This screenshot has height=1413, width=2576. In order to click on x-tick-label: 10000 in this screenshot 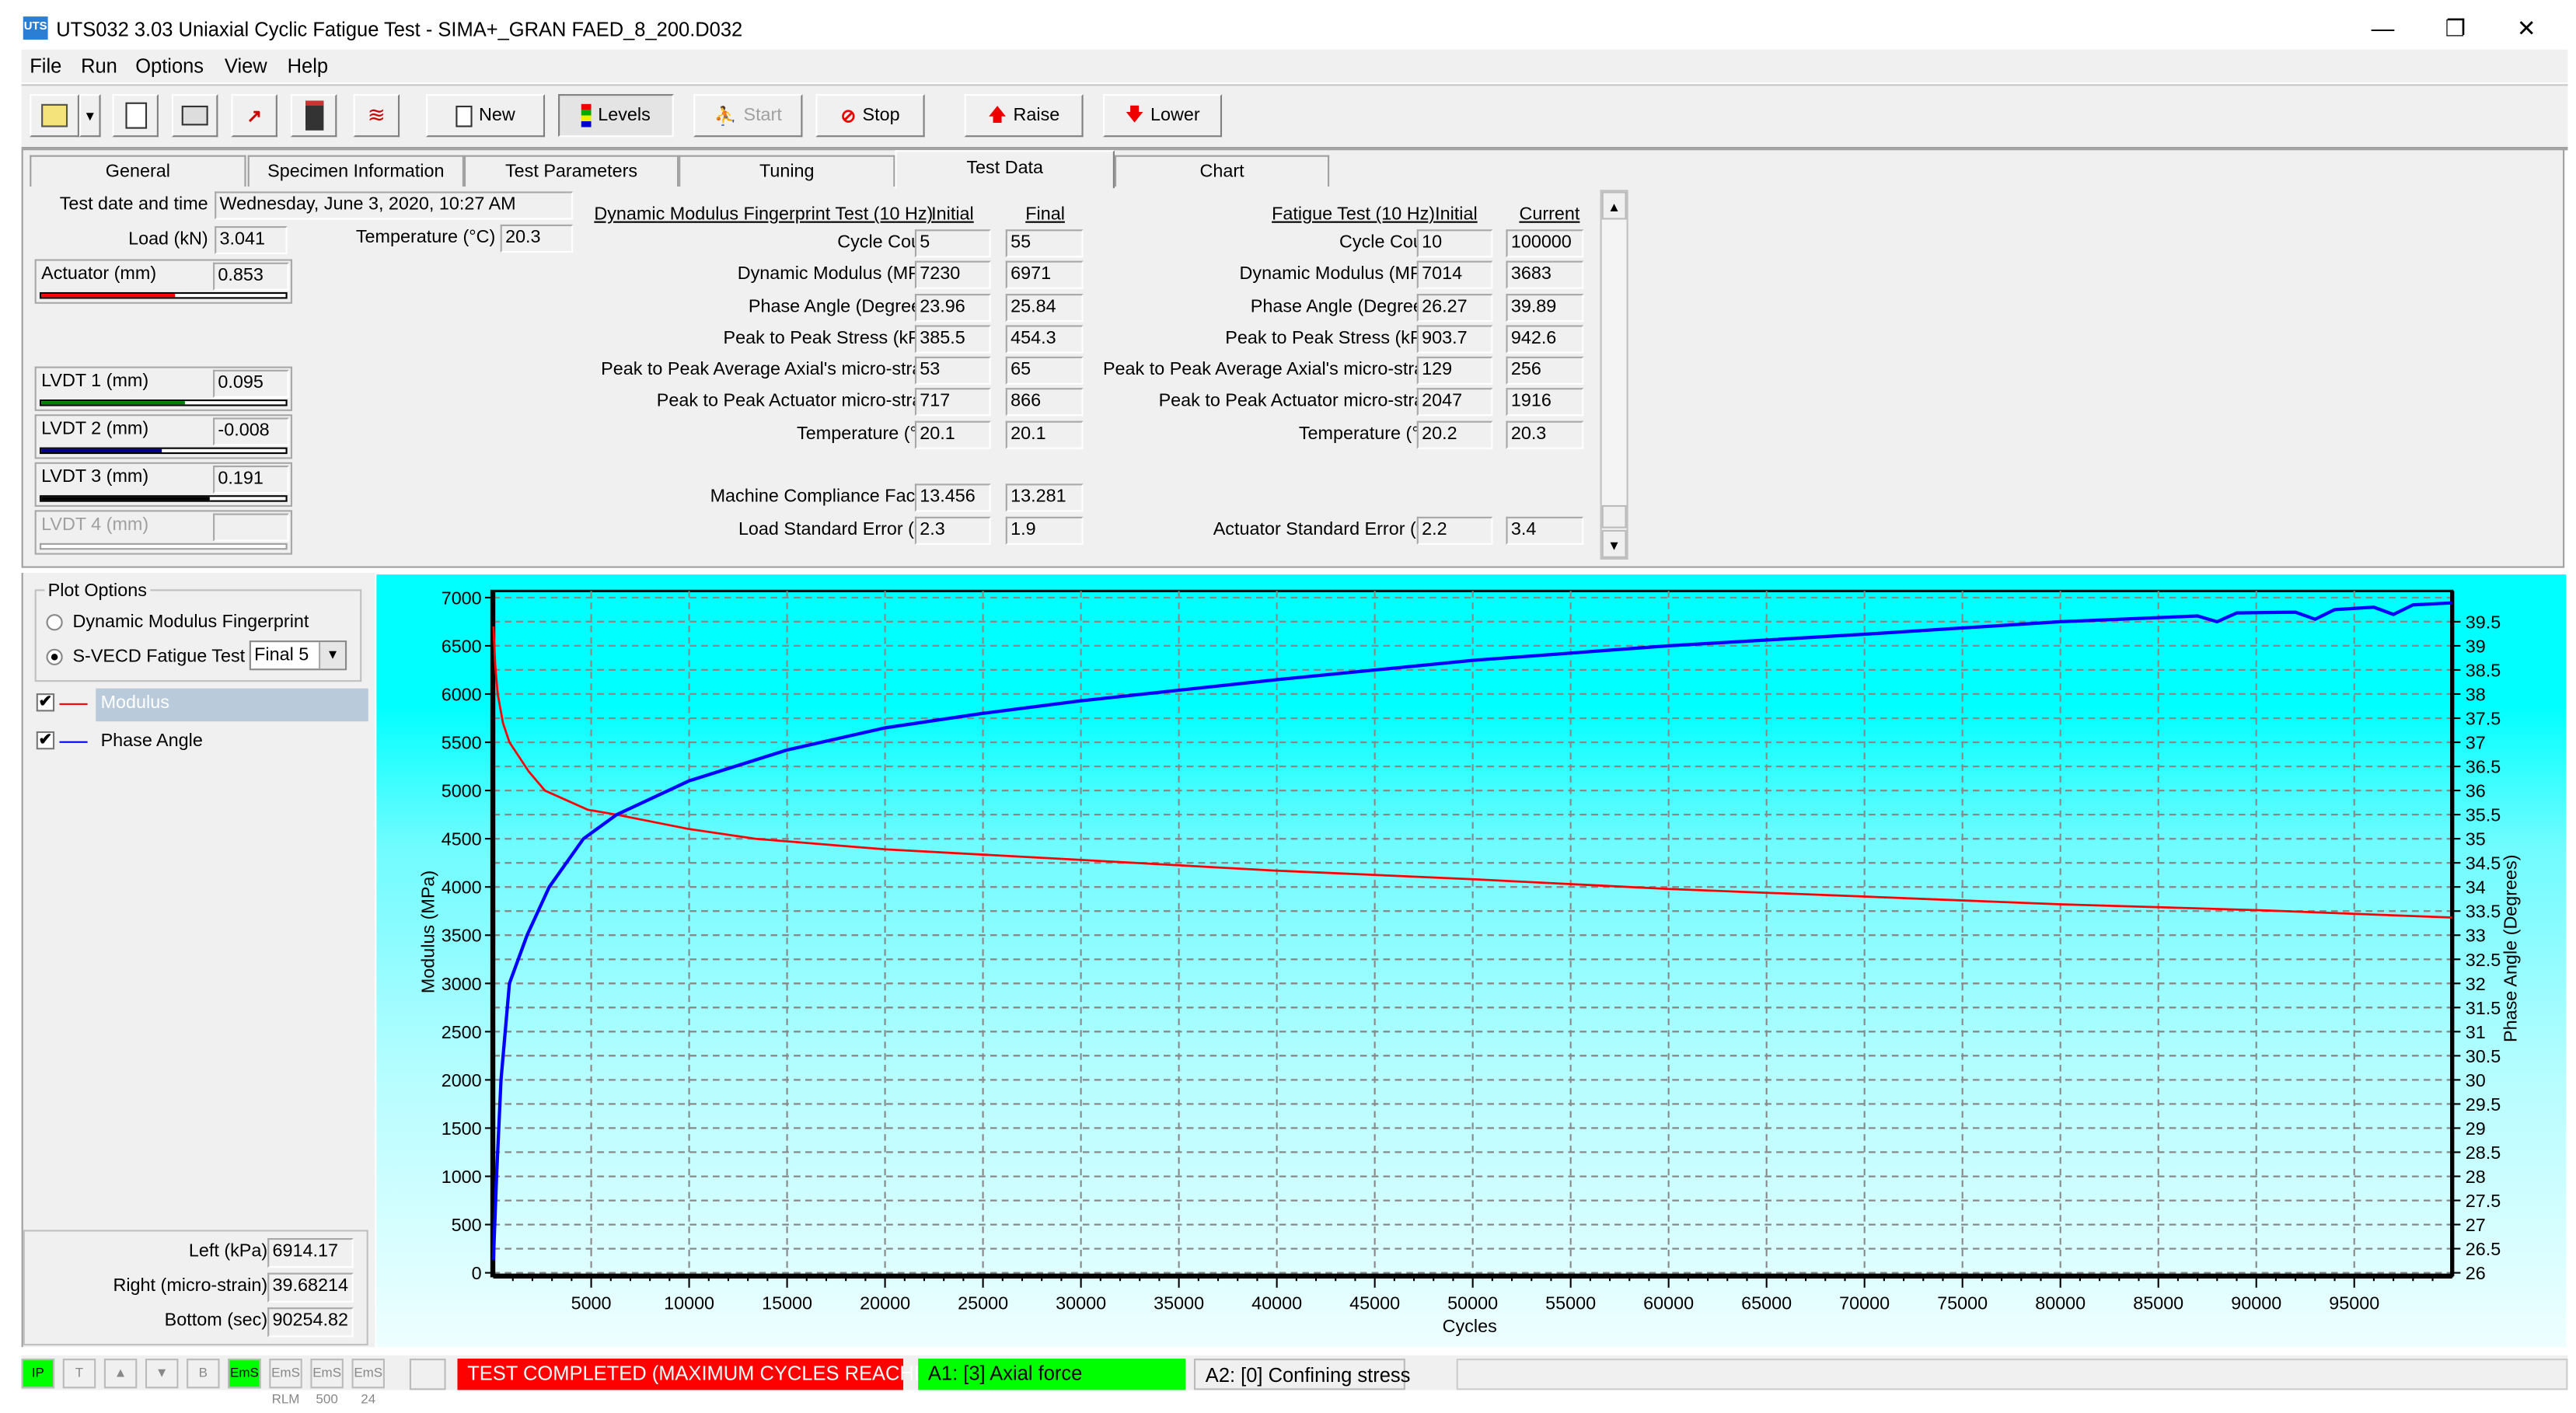, I will do `click(689, 1303)`.